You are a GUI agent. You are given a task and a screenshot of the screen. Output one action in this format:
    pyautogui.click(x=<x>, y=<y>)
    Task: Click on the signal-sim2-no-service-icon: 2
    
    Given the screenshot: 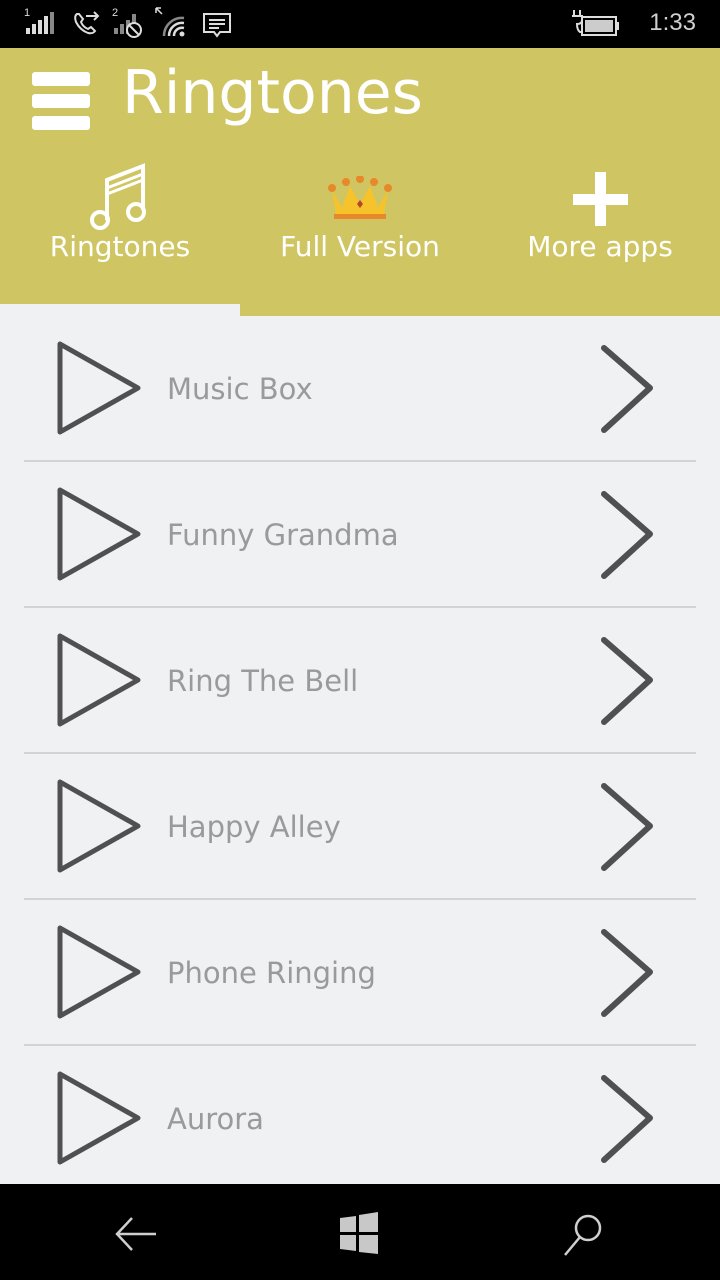 What is the action you would take?
    pyautogui.click(x=128, y=25)
    